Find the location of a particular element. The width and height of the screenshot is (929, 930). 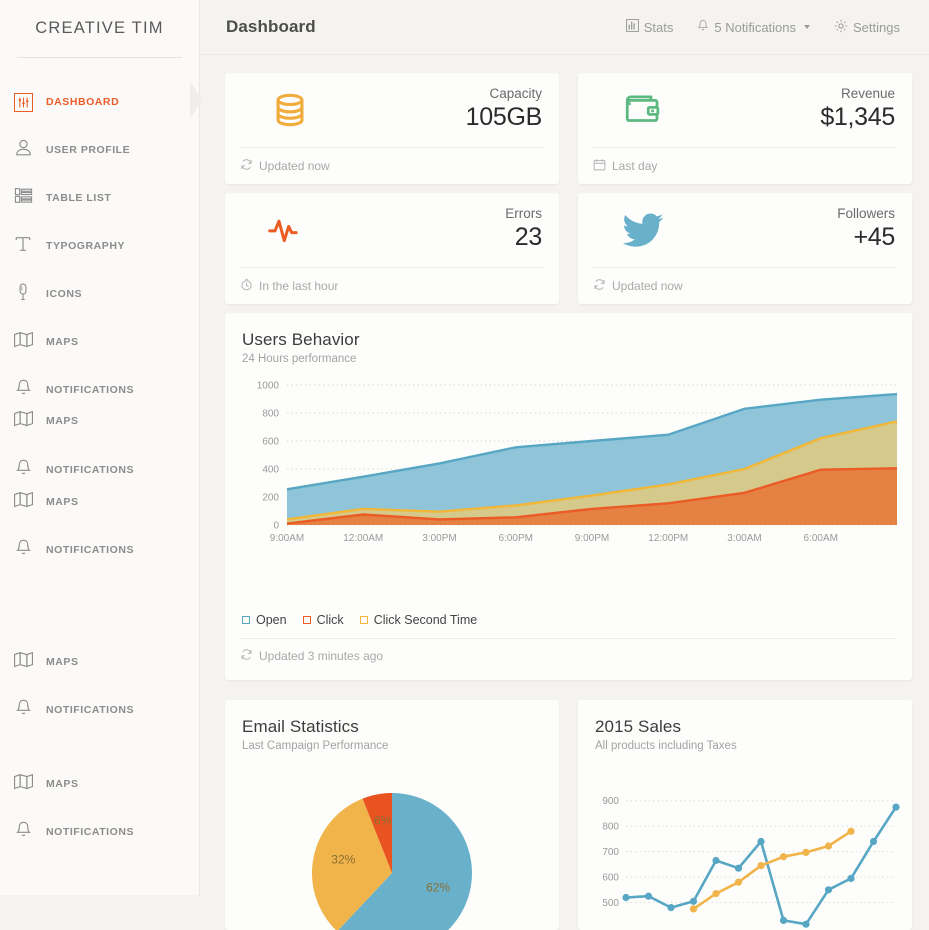

sidebar-item-icons: ICONS is located at coordinates (100, 294).